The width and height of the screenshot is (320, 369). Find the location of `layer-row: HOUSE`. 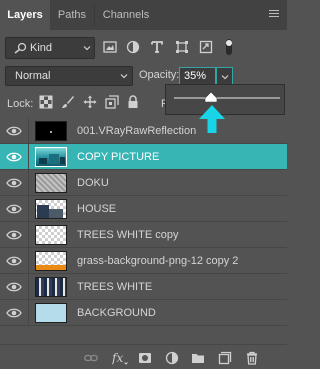

layer-row: HOUSE is located at coordinates (143, 209).